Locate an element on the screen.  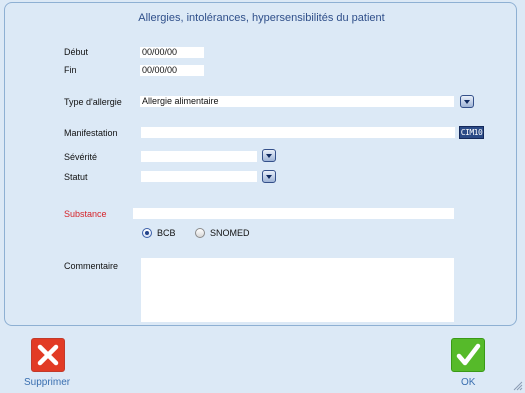
ok-label: OK is located at coordinates (468, 382).